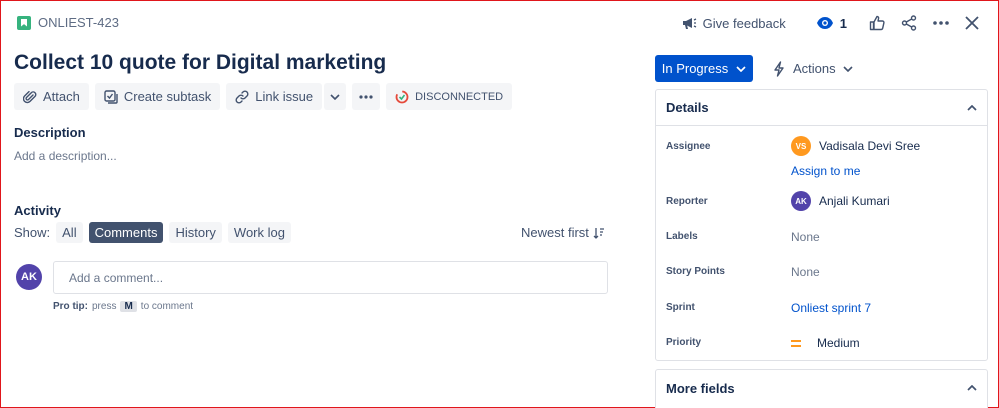  I want to click on status-dropdown: In Progress, so click(704, 68).